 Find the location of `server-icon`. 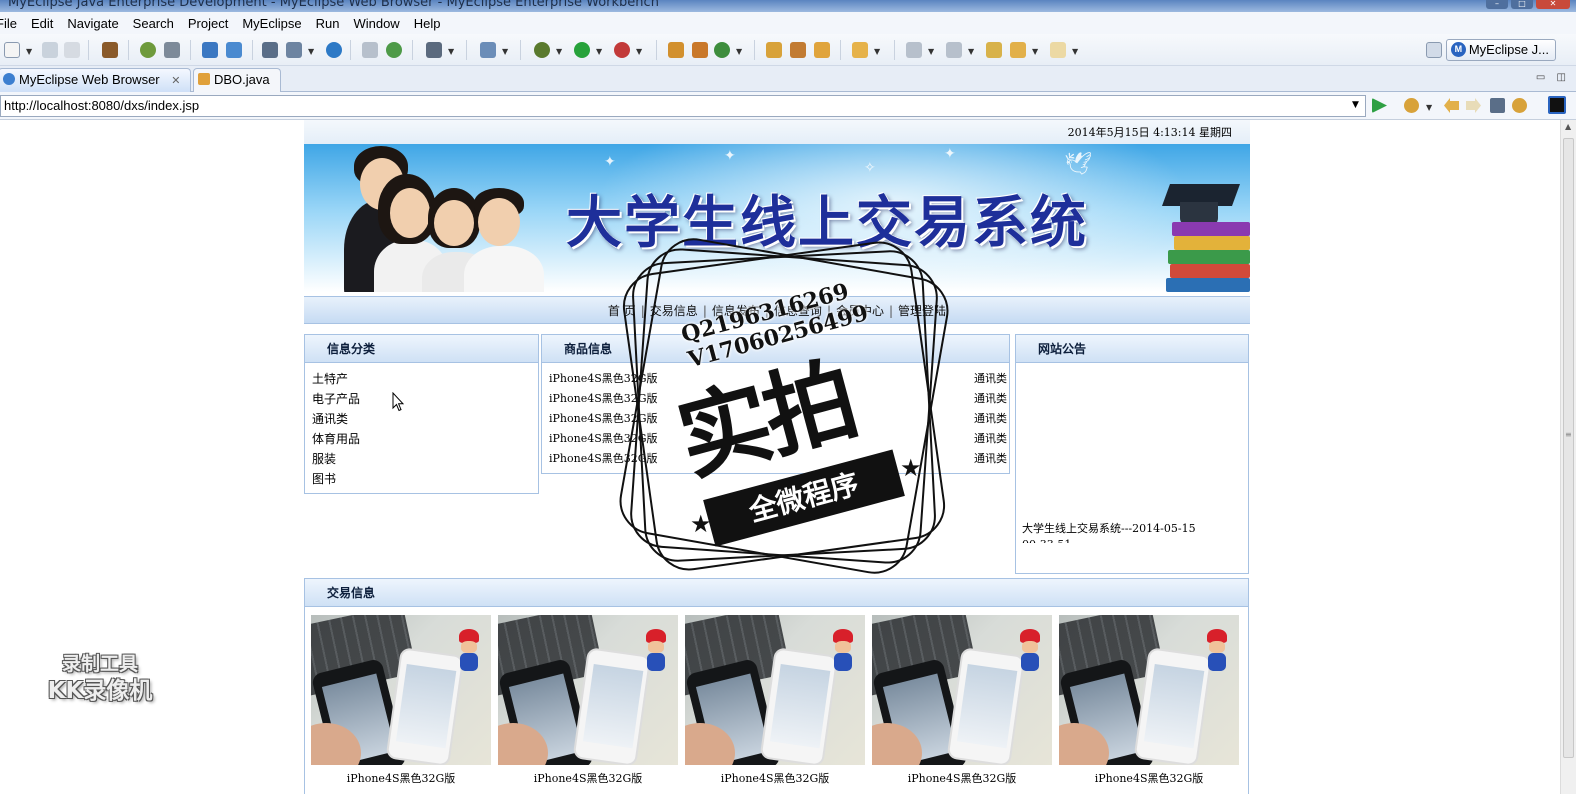

server-icon is located at coordinates (234, 50).